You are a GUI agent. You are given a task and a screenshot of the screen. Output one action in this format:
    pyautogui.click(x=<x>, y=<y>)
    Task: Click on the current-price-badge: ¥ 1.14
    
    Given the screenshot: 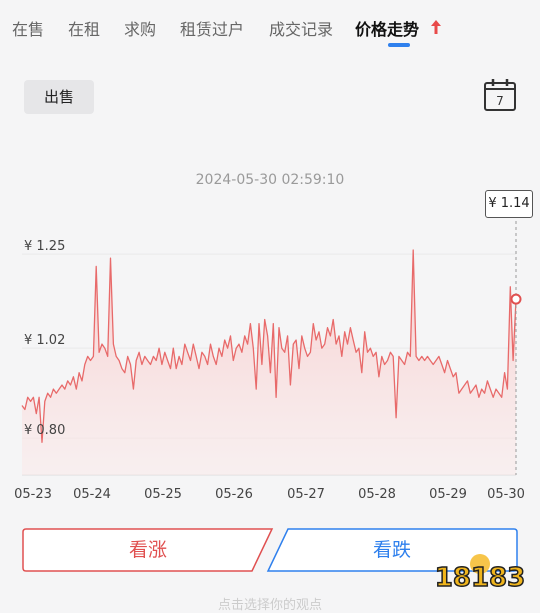 What is the action you would take?
    pyautogui.click(x=509, y=204)
    